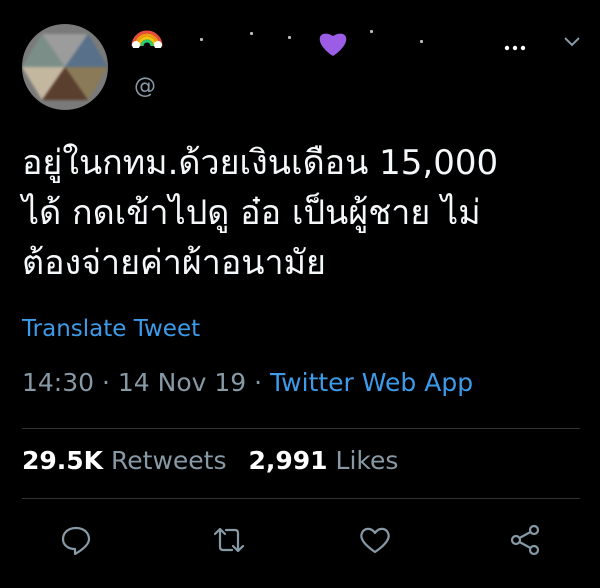 Image resolution: width=600 pixels, height=588 pixels. I want to click on tweet-stats: 29.5K Retweets 2,991 Likes, so click(210, 460).